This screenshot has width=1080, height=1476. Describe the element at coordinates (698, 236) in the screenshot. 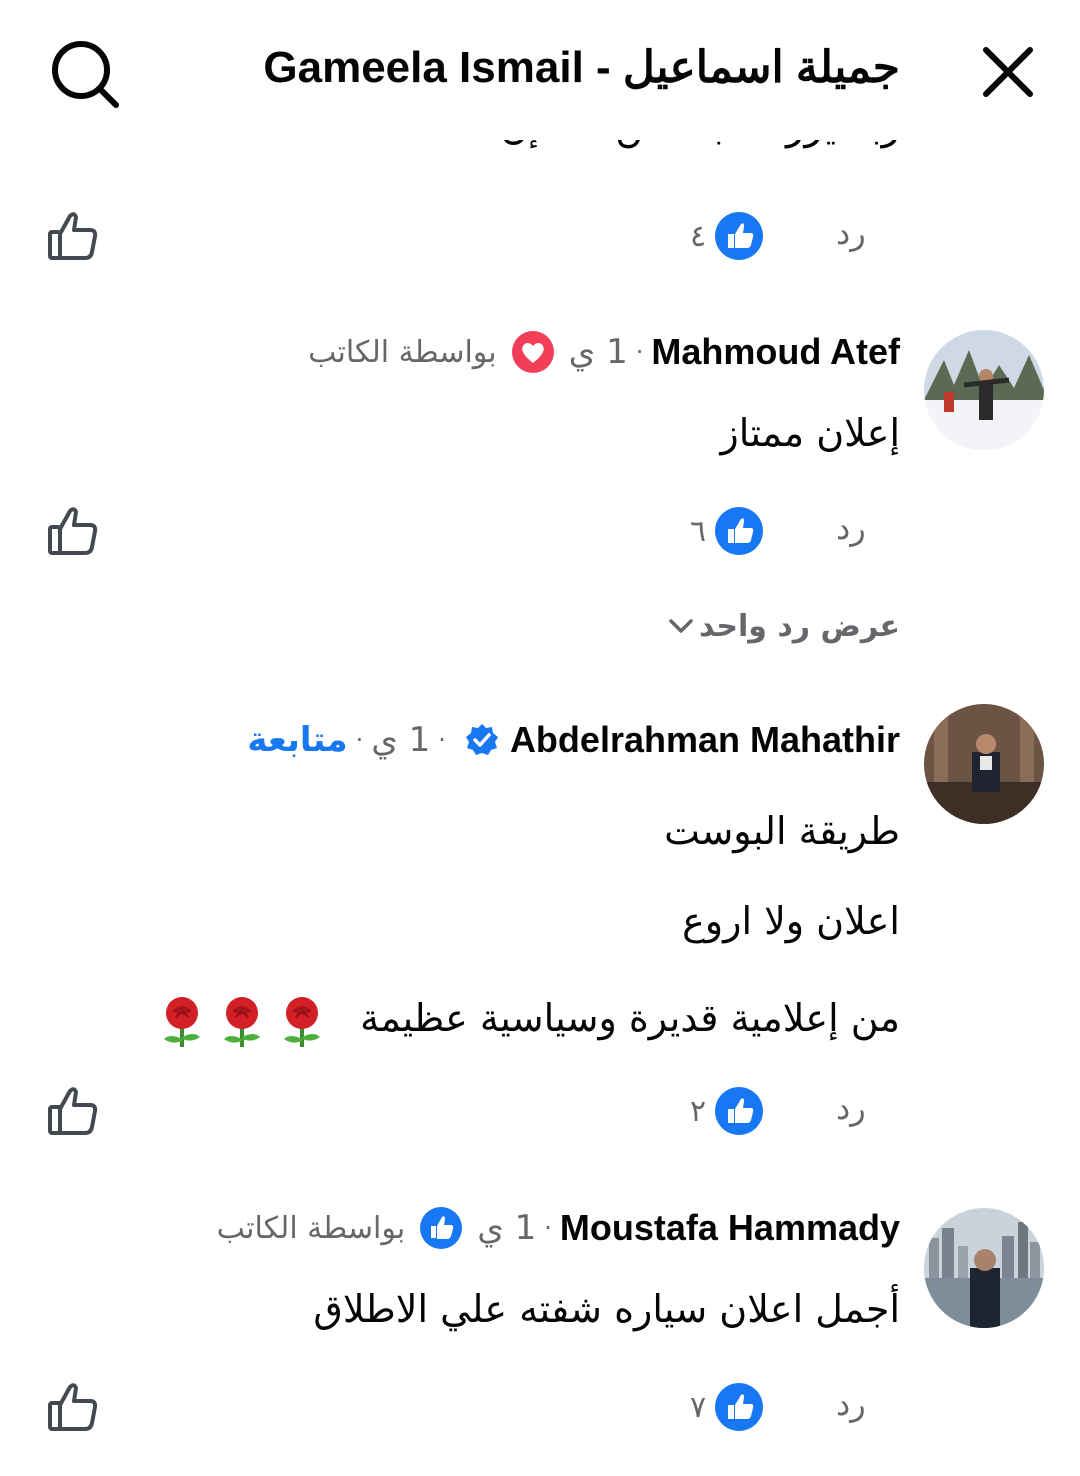

I see `like-count: ٤` at that location.